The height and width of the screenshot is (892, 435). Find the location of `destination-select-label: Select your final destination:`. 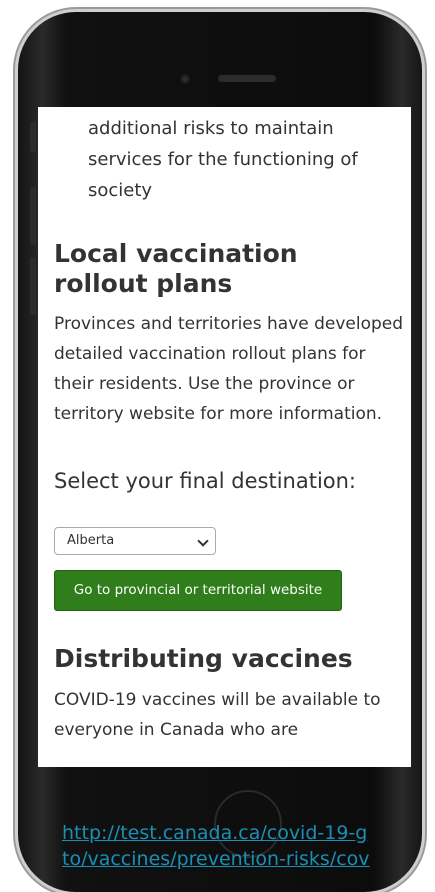

destination-select-label: Select your final destination: is located at coordinates (205, 481).